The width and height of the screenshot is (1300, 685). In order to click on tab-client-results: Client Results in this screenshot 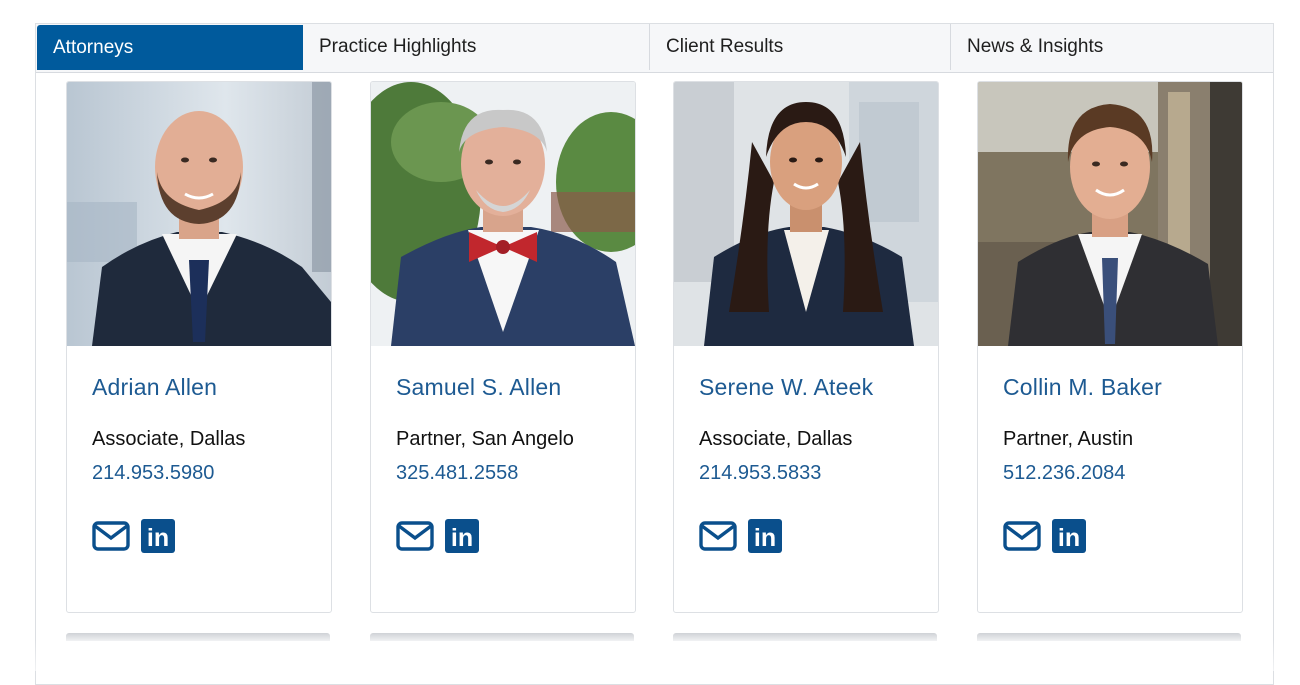, I will do `click(800, 47)`.